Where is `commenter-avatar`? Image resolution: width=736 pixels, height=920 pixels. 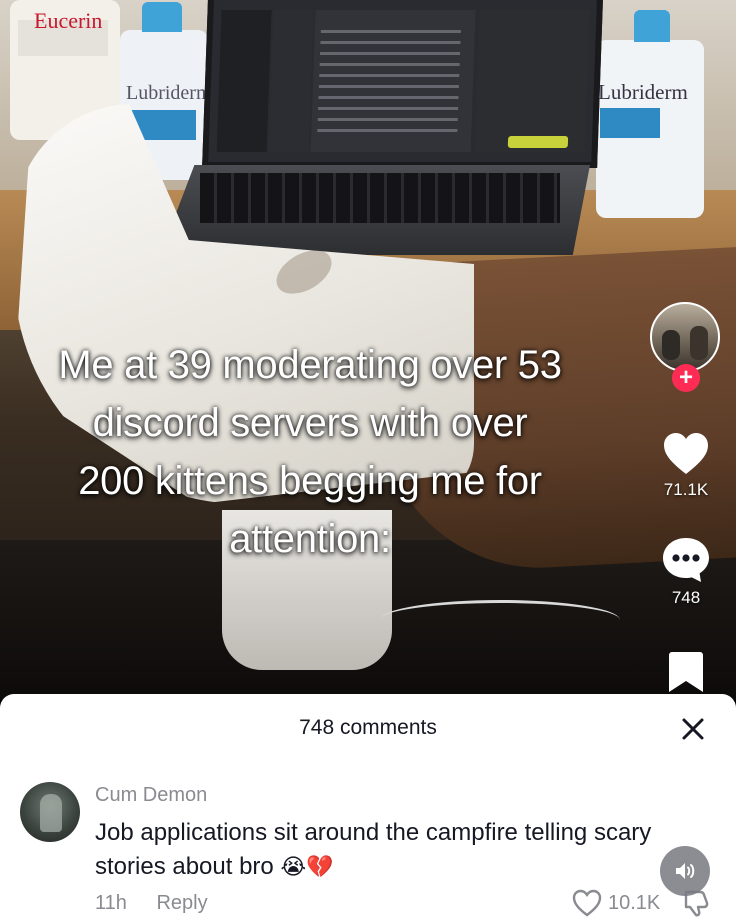 commenter-avatar is located at coordinates (50, 812).